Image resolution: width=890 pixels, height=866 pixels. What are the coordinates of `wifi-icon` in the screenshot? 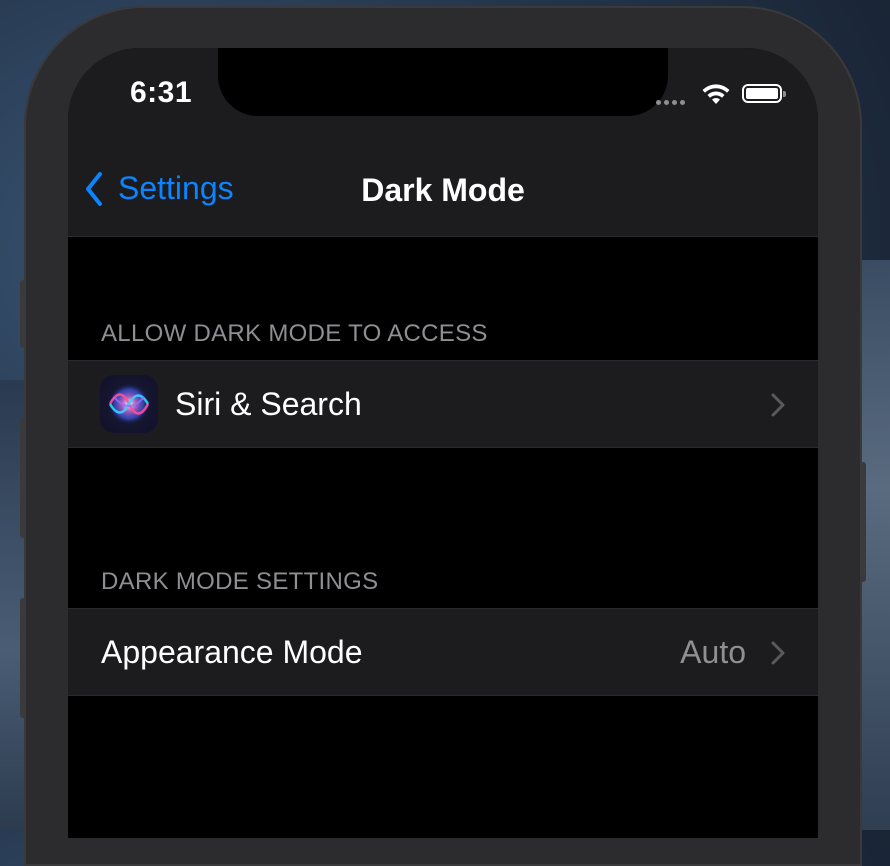 It's located at (716, 94).